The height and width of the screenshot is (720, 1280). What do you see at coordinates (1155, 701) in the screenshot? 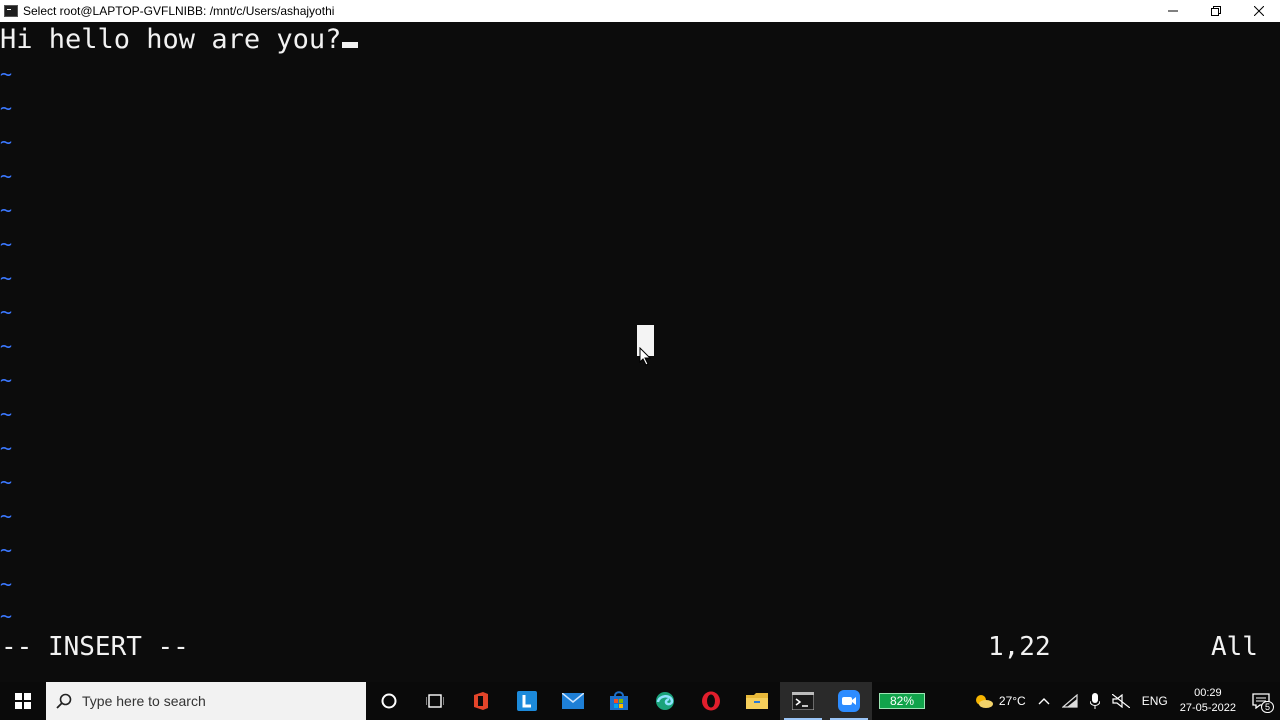
I see `language-indicator: ENG` at bounding box center [1155, 701].